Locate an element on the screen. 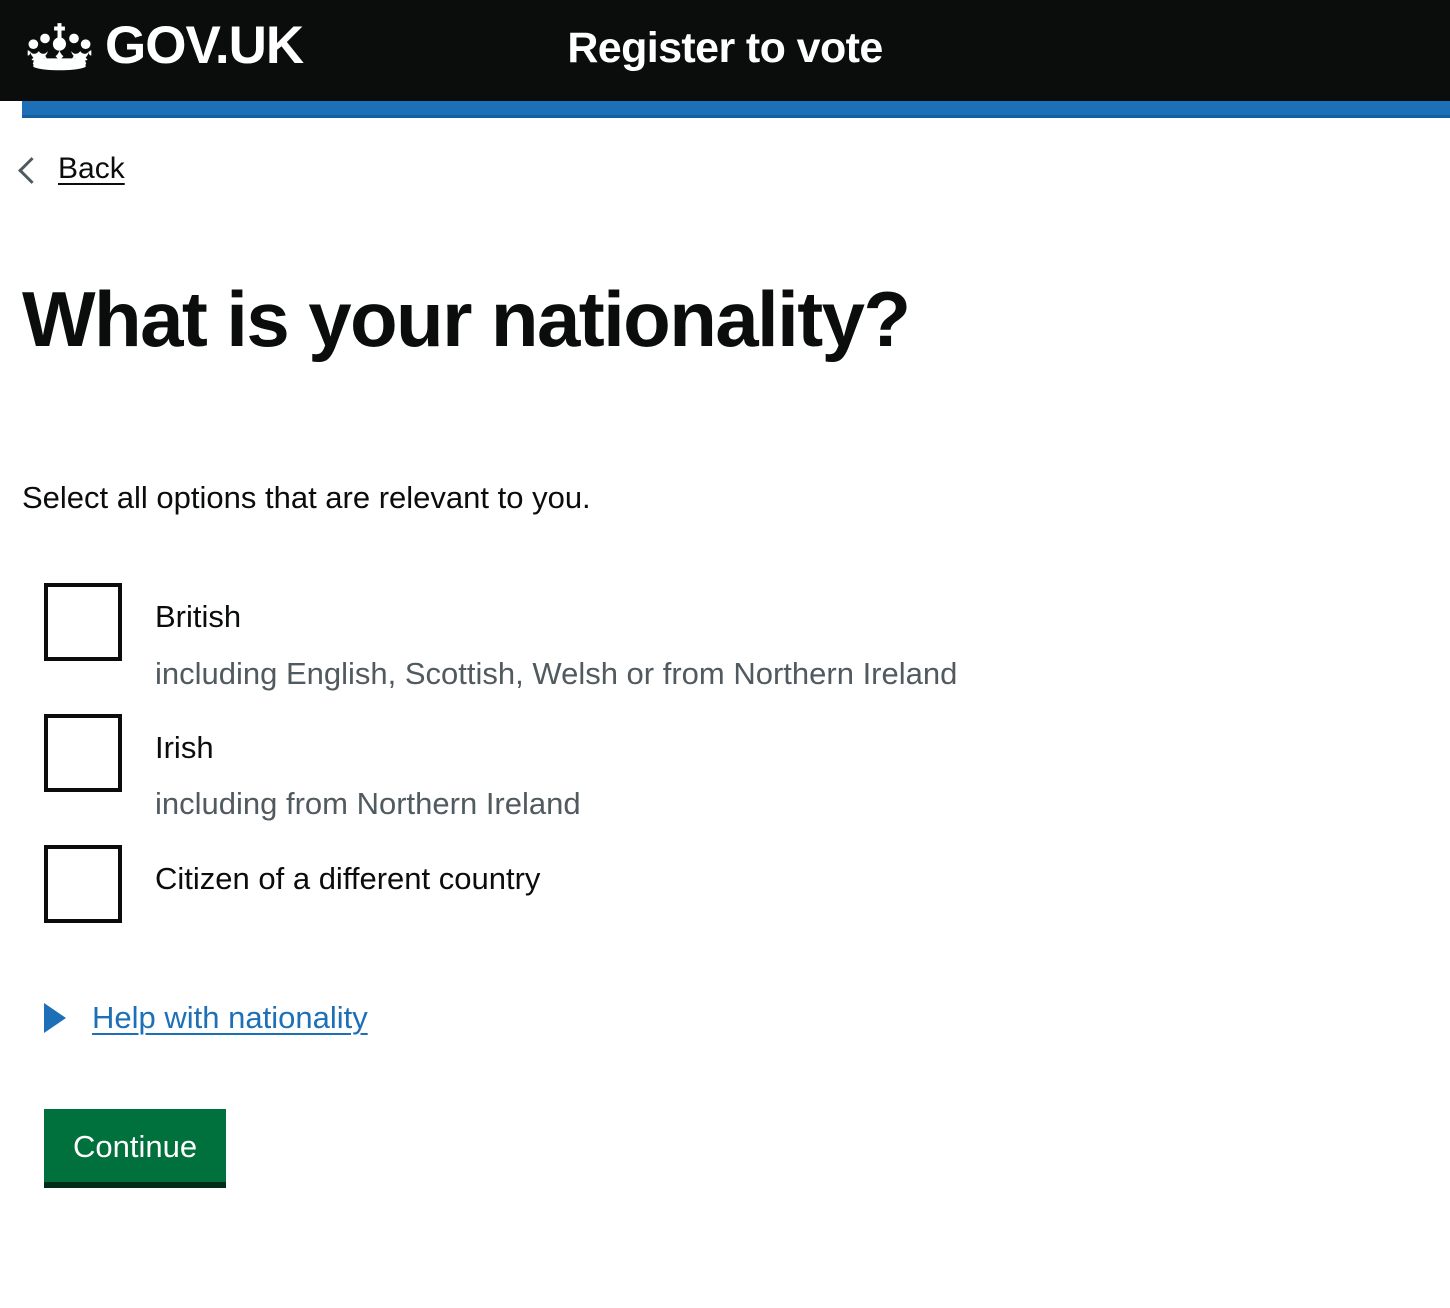 The image size is (1450, 1308). checkbox-hint-irish: including from Northern Ireland is located at coordinates (368, 804).